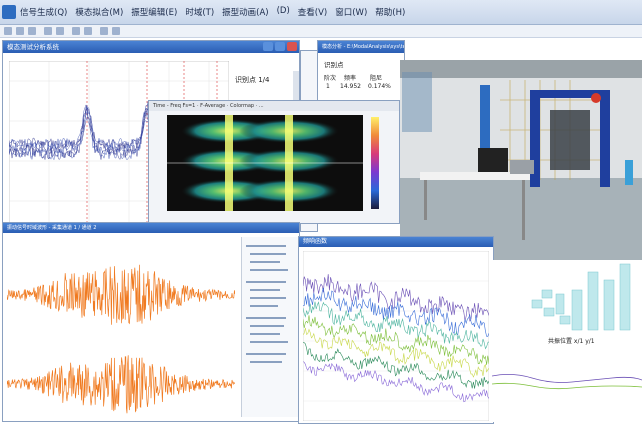 The width and height of the screenshot is (642, 424). I want to click on spectrogram-plot, so click(273, 163).